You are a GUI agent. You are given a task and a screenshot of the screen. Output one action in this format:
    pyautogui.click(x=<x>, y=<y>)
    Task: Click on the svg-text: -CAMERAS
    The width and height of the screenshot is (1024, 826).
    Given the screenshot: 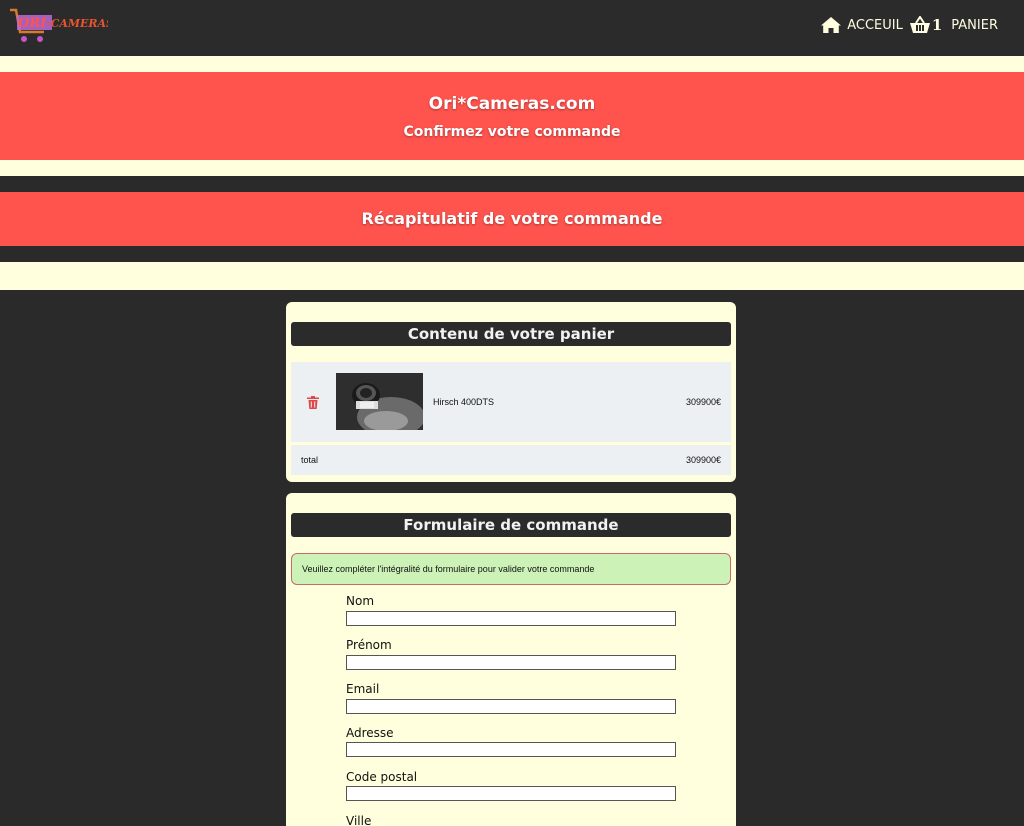 What is the action you would take?
    pyautogui.click(x=77, y=23)
    